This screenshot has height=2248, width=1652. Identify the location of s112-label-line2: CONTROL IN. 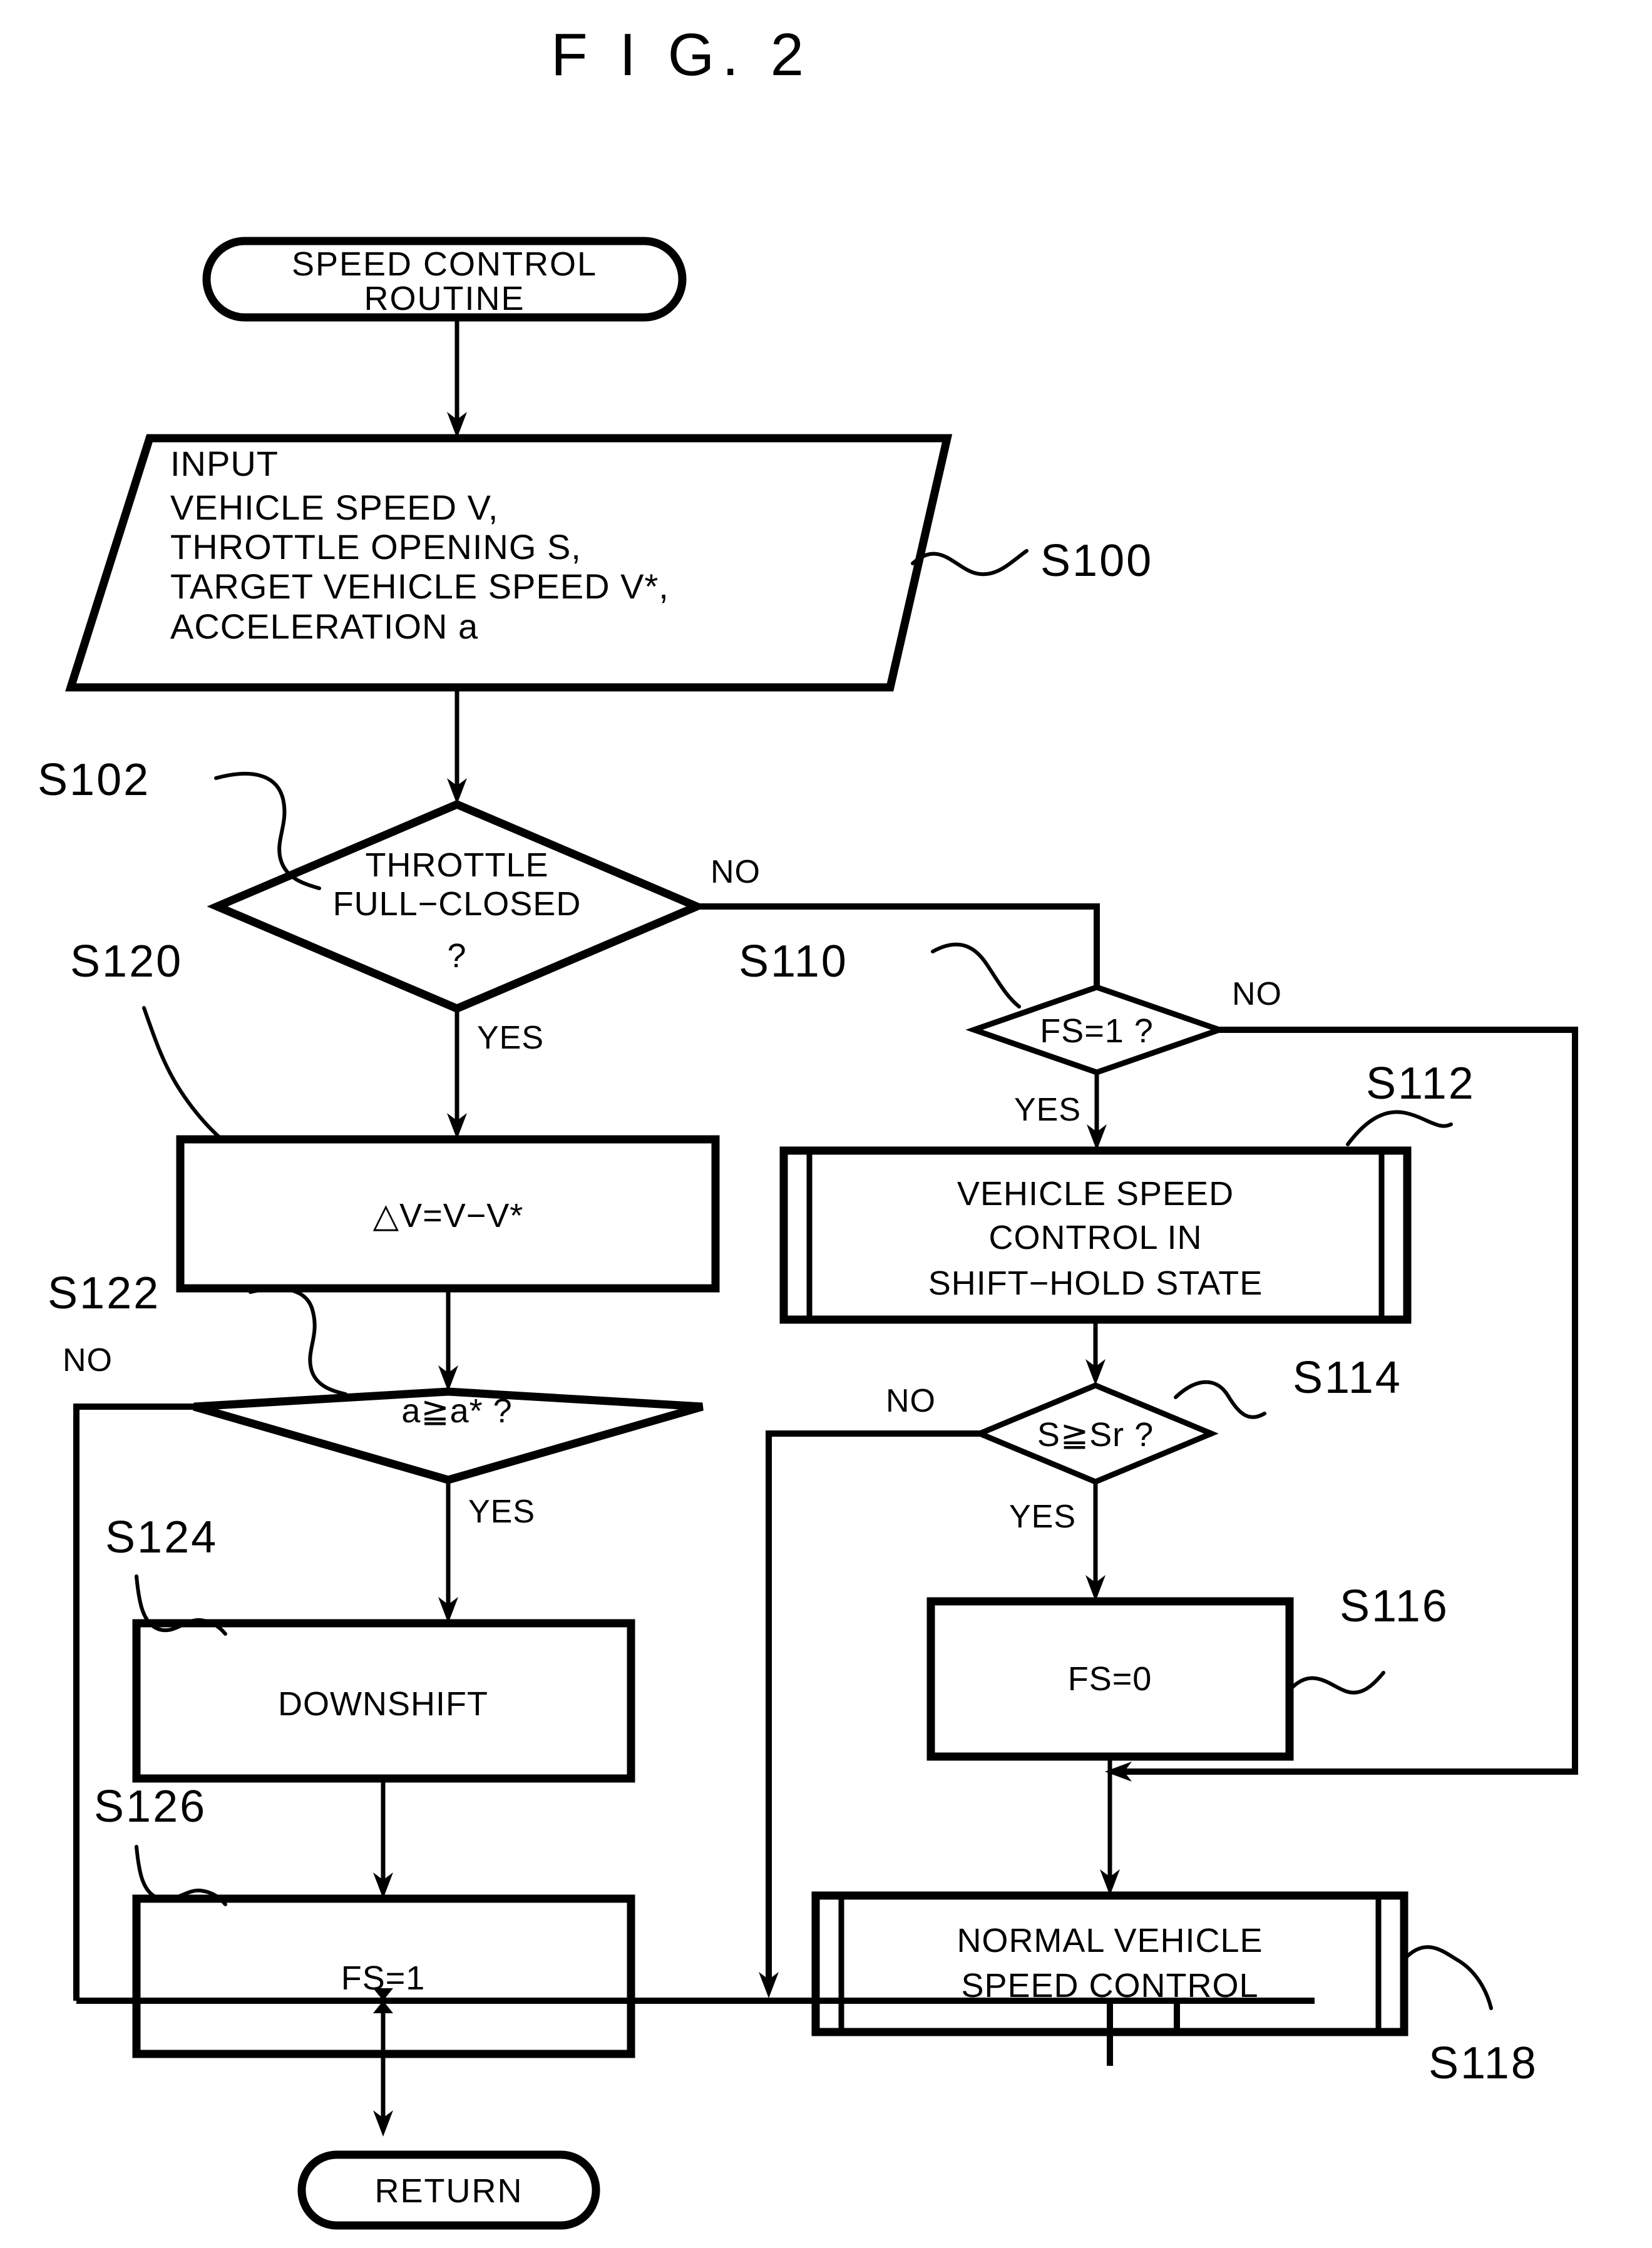
(1095, 1237).